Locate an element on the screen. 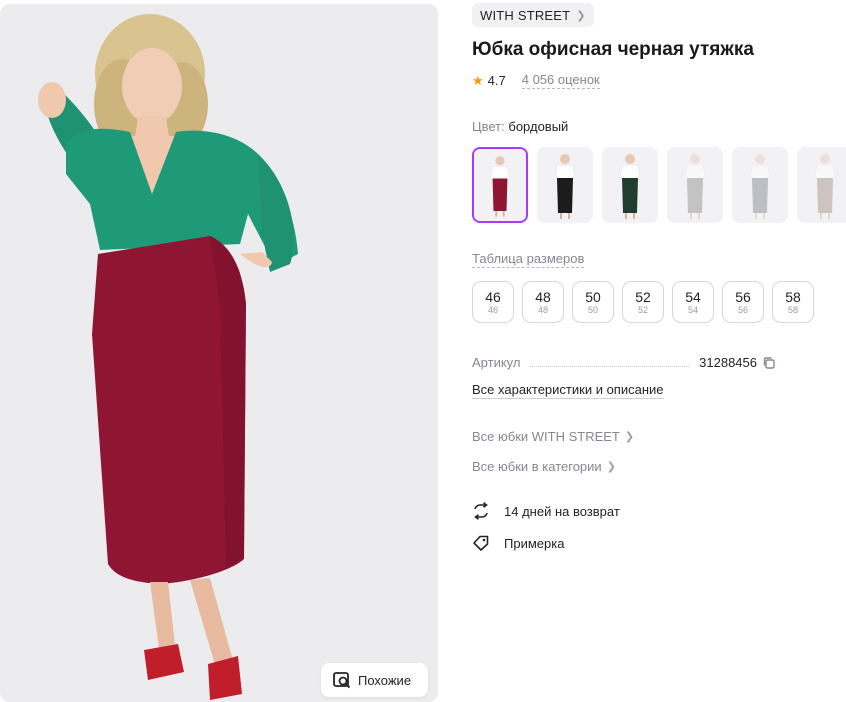 The height and width of the screenshot is (702, 846). rating-value: 4.7 is located at coordinates (496, 80).